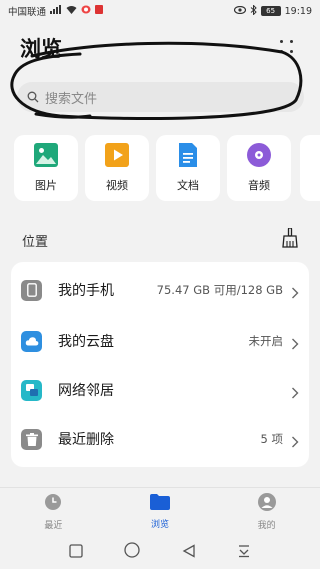 The width and height of the screenshot is (320, 569). Describe the element at coordinates (160, 11) in the screenshot. I see `status-bar: 中国联通 65 19:19` at that location.